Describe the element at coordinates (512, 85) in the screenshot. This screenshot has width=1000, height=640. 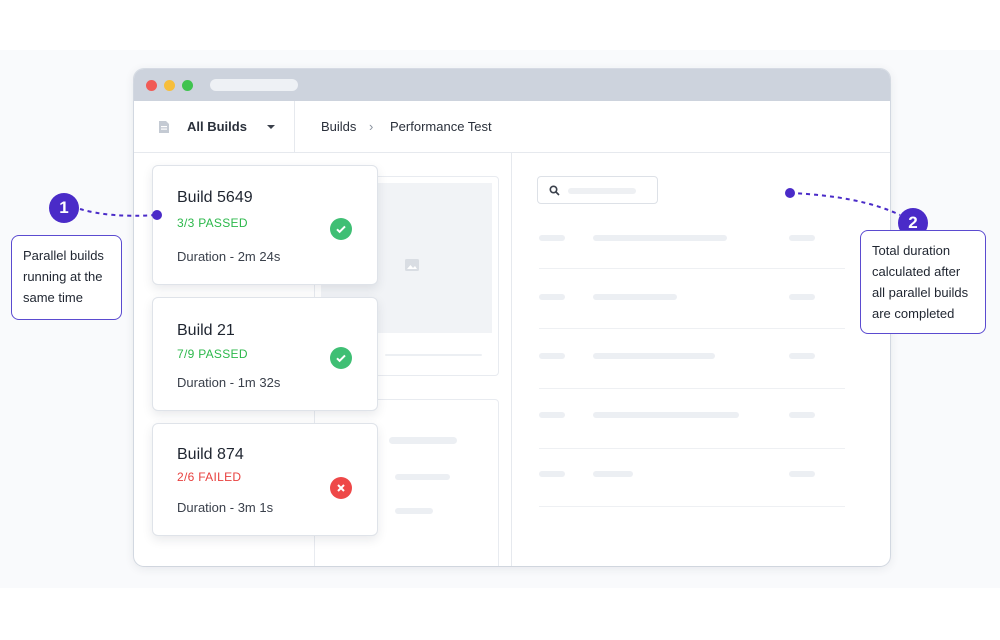
I see `window-titlebar` at that location.